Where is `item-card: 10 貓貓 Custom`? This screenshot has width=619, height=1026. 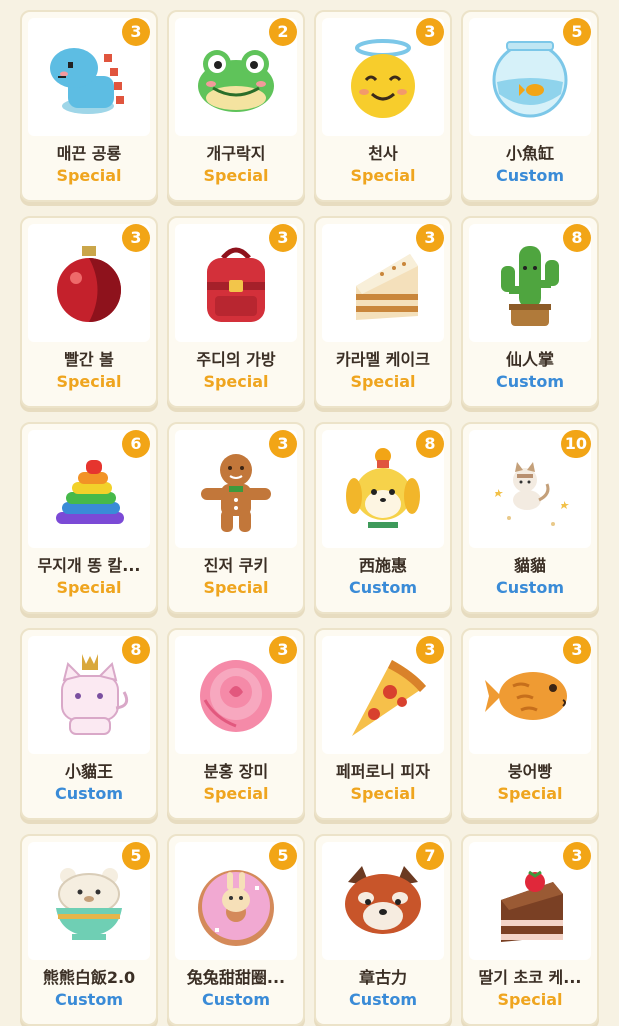
item-card: 10 貓貓 Custom is located at coordinates (530, 518).